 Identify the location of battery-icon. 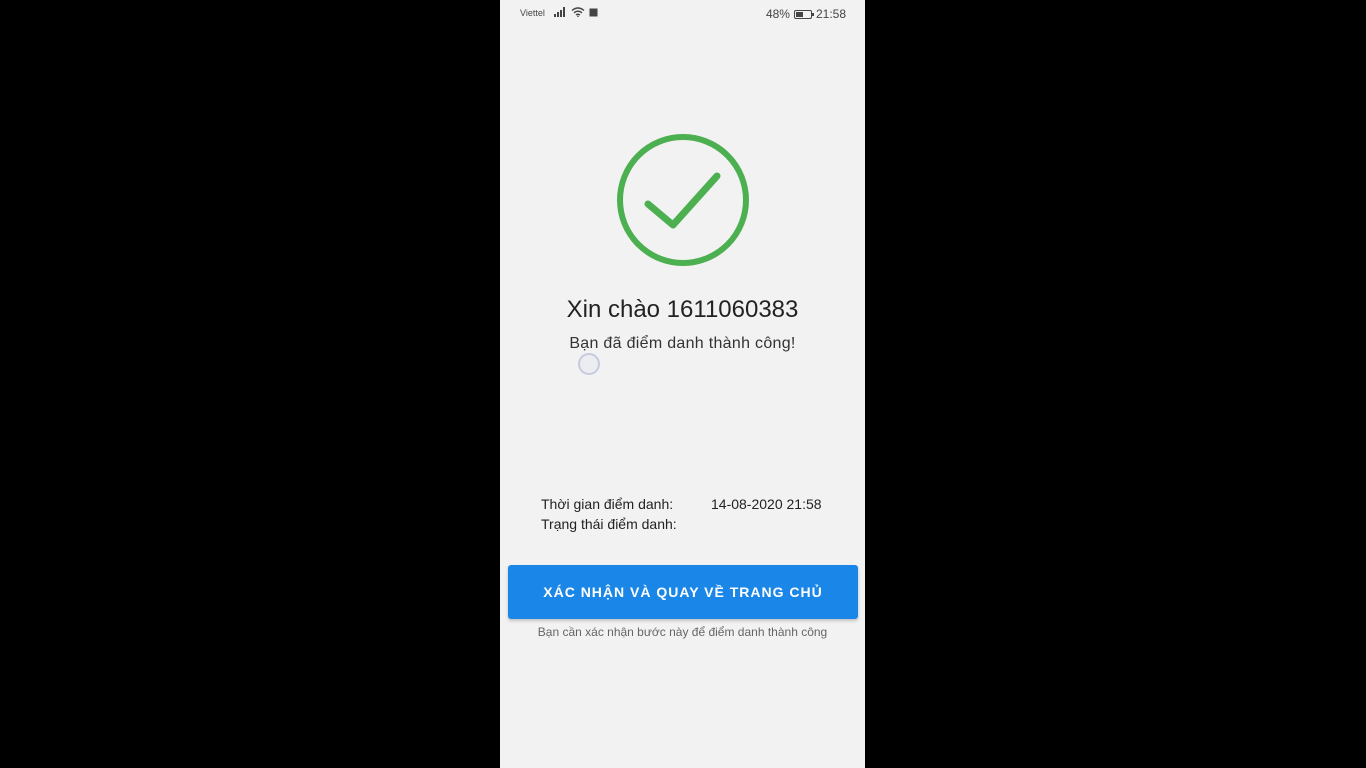
(803, 14).